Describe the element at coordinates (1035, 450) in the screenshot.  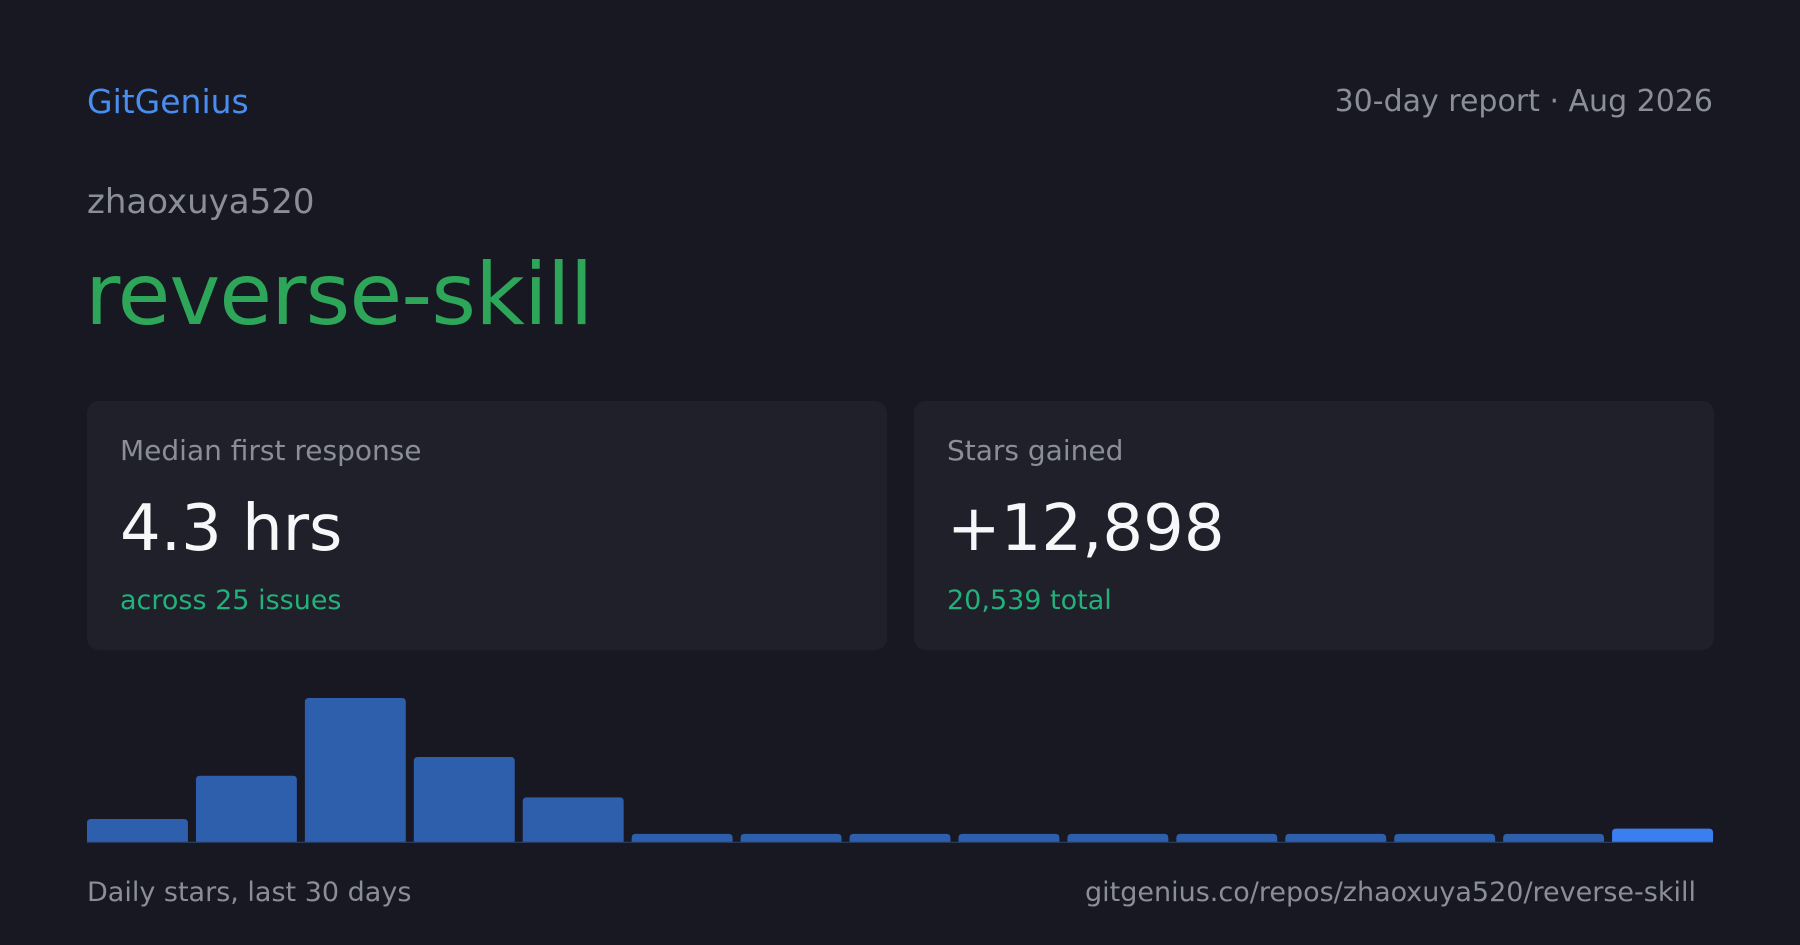
I see `stars-gained-label: Stars gained` at that location.